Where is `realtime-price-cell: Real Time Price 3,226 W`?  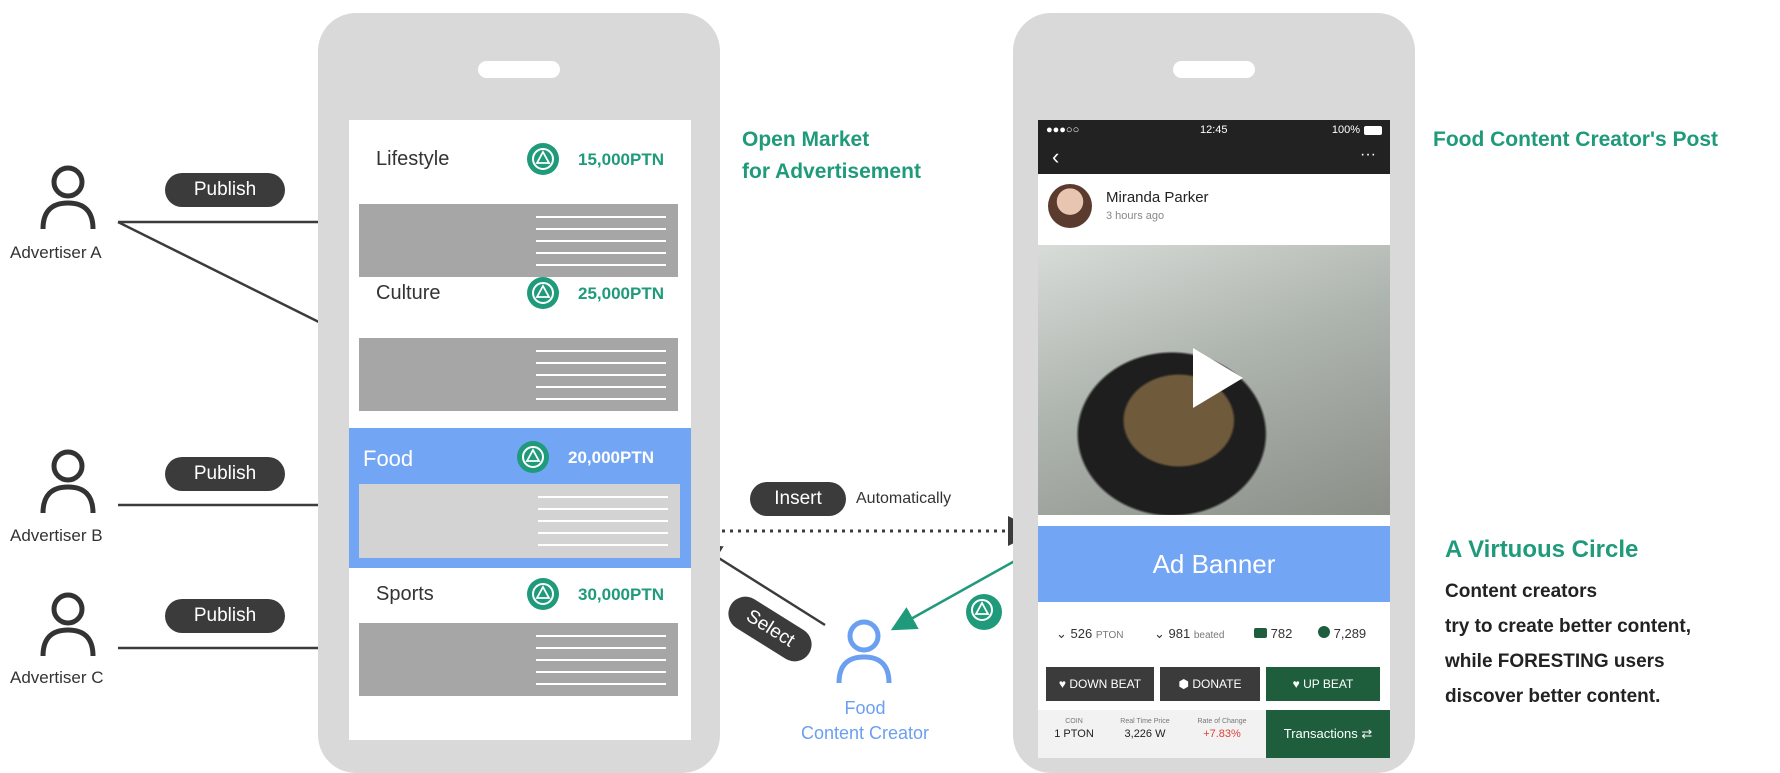
realtime-price-cell: Real Time Price 3,226 W is located at coordinates (1145, 729).